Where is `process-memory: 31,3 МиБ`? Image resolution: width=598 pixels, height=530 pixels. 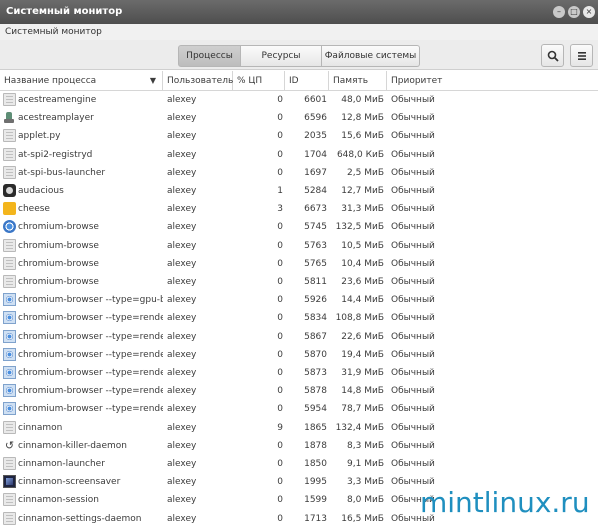
process-memory: 31,3 МиБ is located at coordinates (362, 209).